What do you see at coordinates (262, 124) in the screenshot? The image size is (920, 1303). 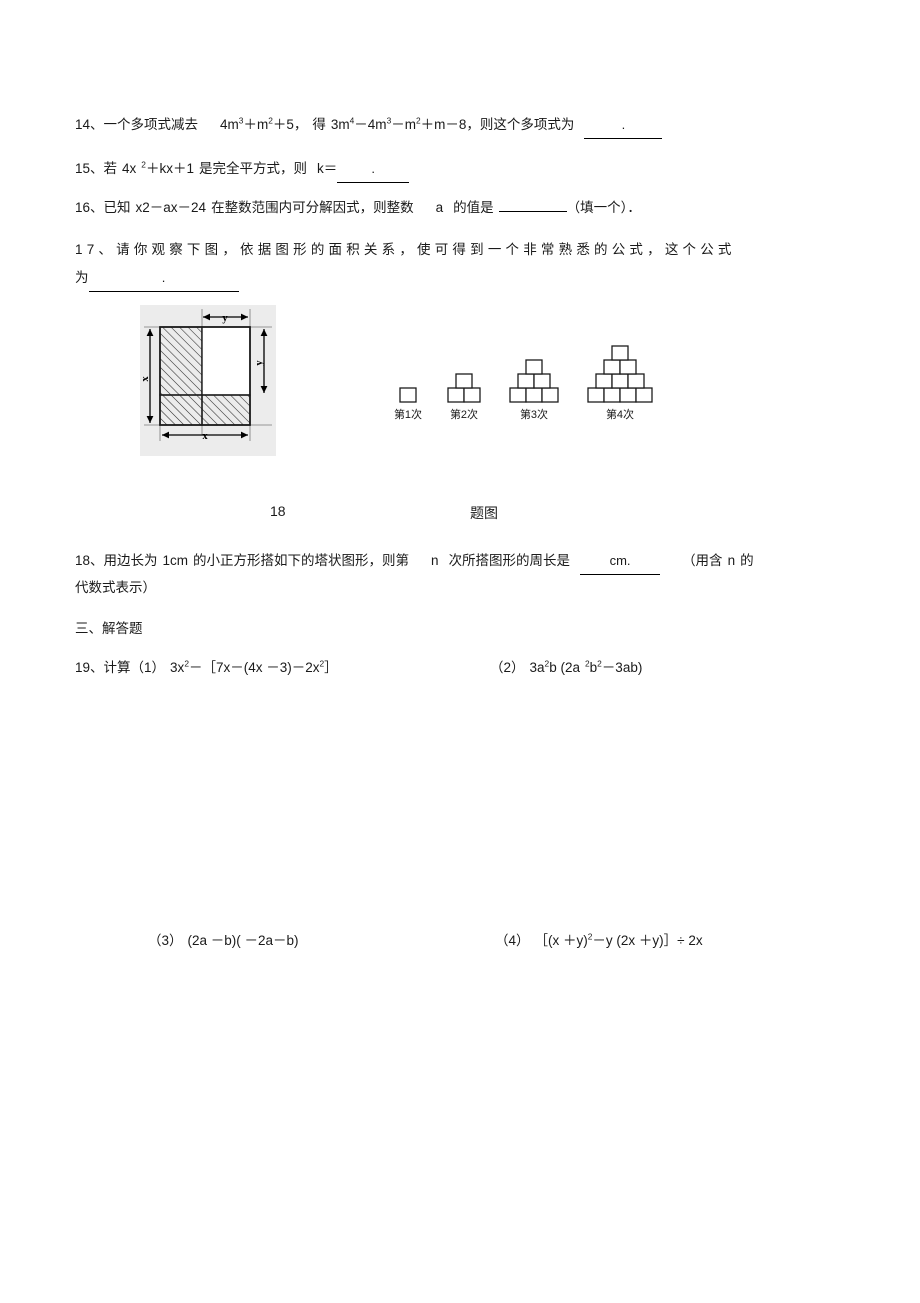 I see `q14-expr1-base2: m` at bounding box center [262, 124].